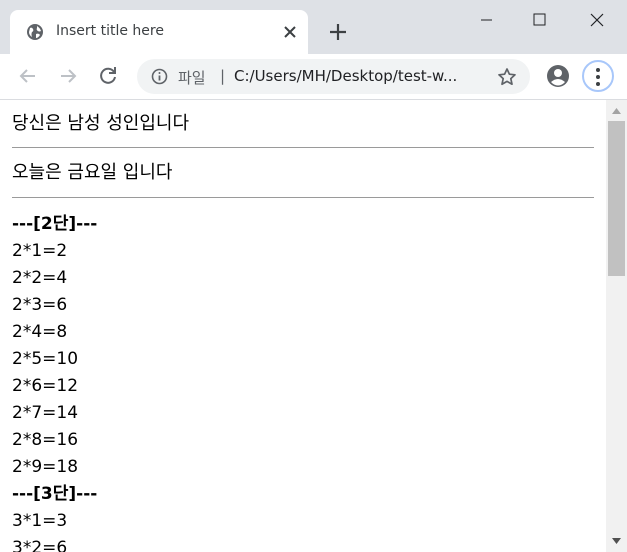 This screenshot has height=552, width=627. I want to click on info-icon, so click(159, 76).